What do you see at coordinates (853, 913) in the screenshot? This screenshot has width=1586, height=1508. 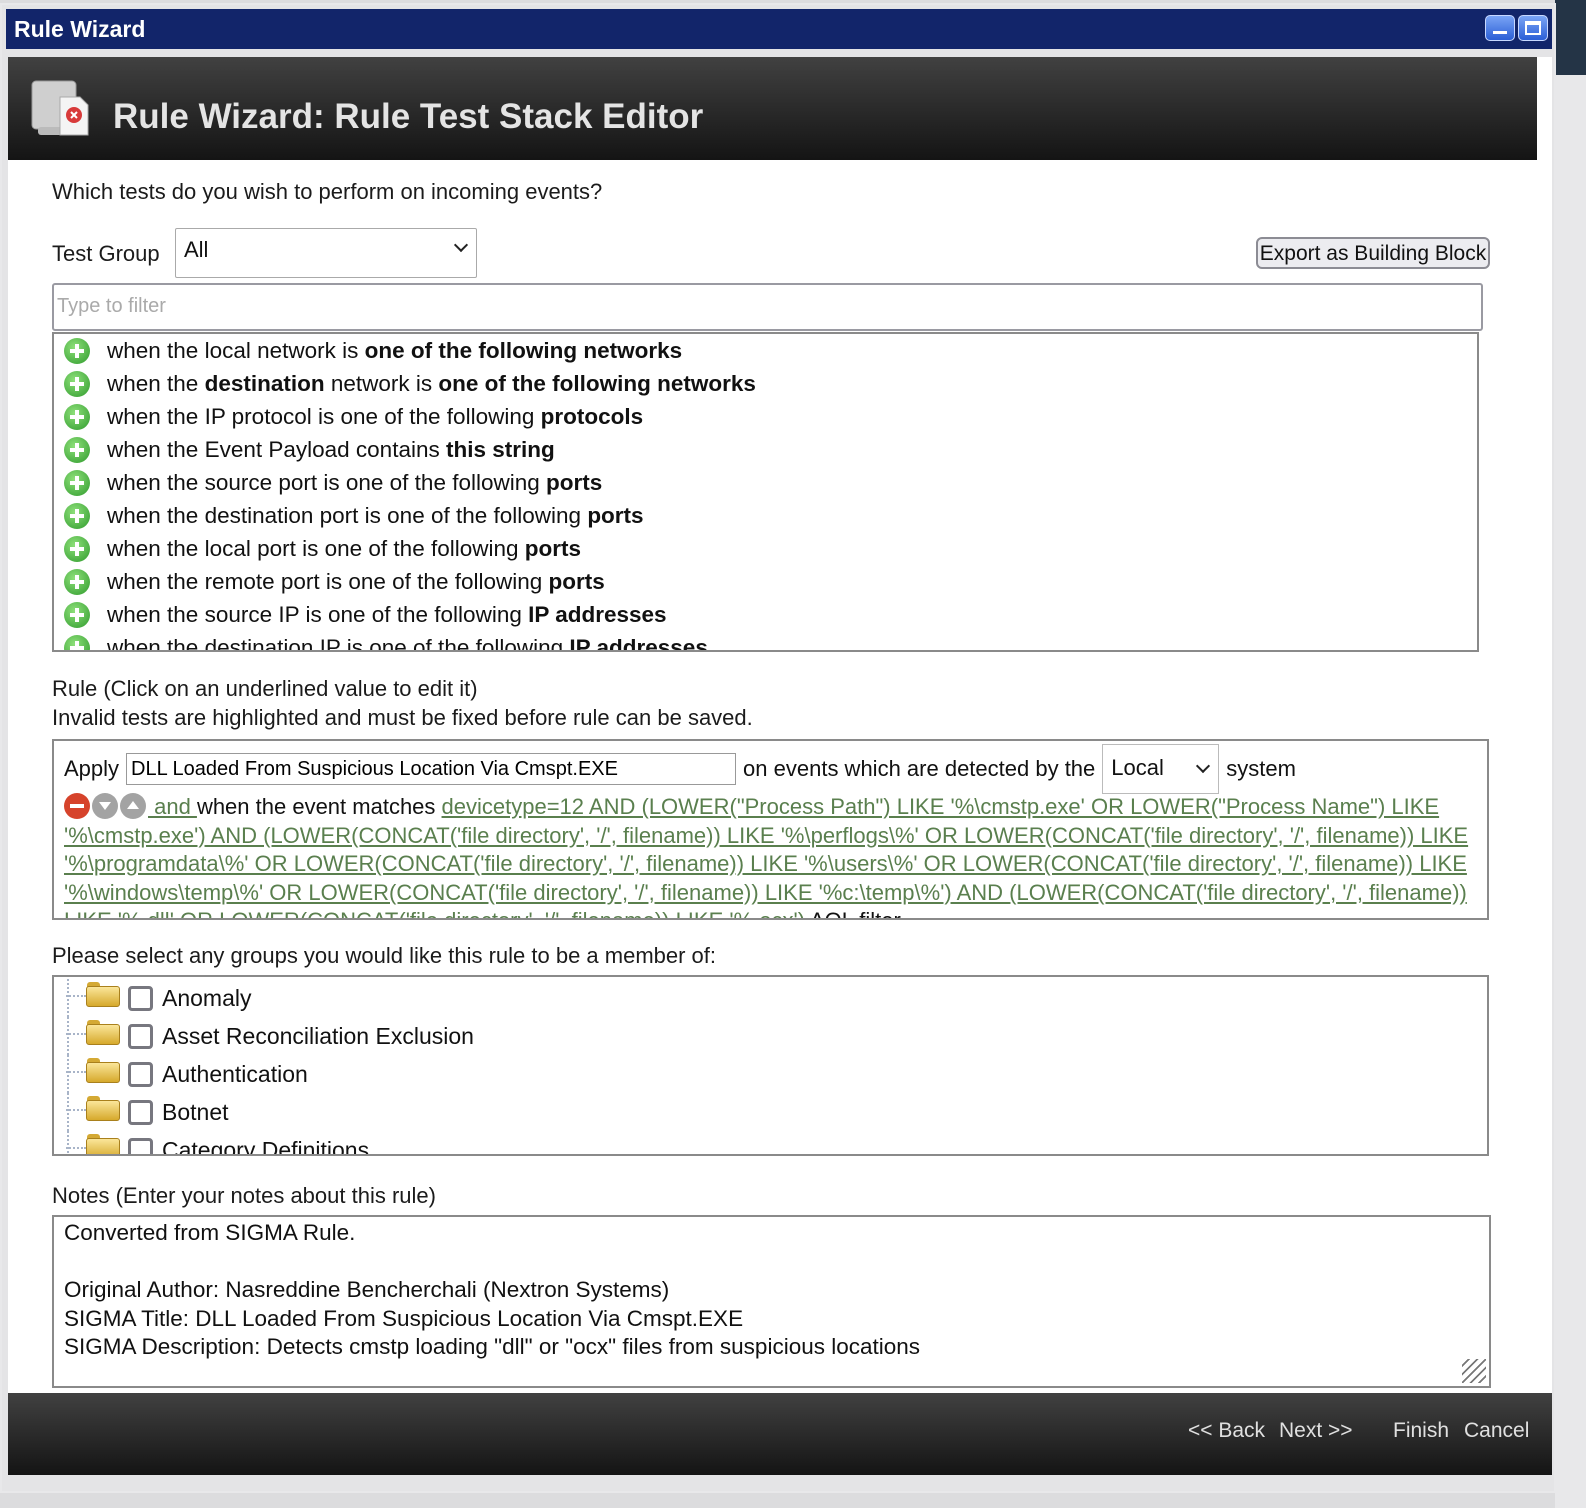 I see `aql-filter-text: AQL filter` at bounding box center [853, 913].